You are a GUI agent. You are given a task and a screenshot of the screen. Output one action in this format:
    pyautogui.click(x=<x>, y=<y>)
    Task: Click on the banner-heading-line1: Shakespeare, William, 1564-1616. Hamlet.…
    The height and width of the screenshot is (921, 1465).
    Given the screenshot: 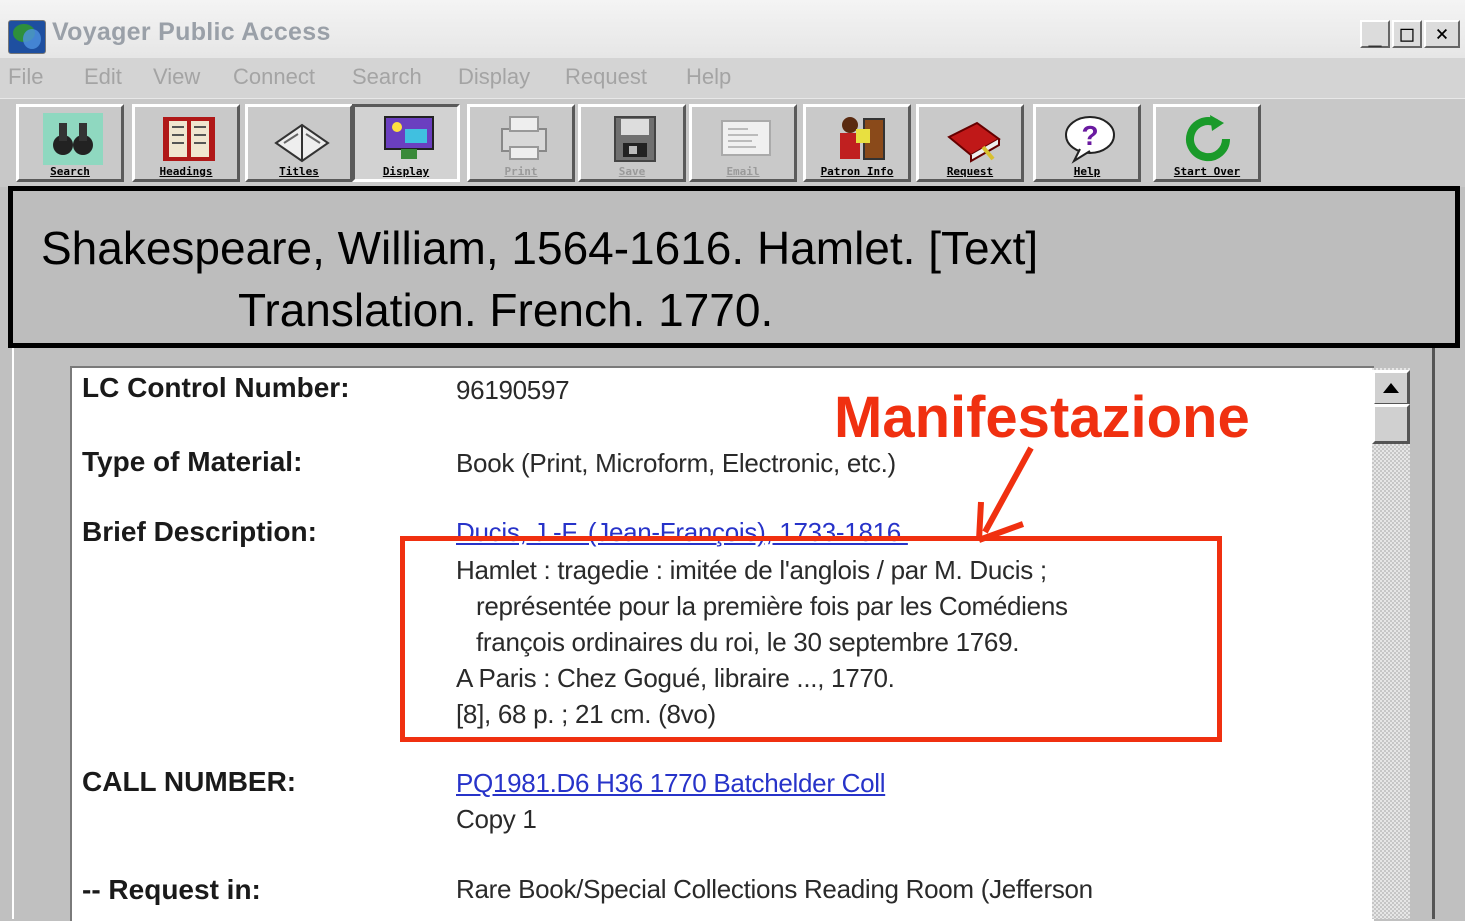 What is the action you would take?
    pyautogui.click(x=540, y=248)
    